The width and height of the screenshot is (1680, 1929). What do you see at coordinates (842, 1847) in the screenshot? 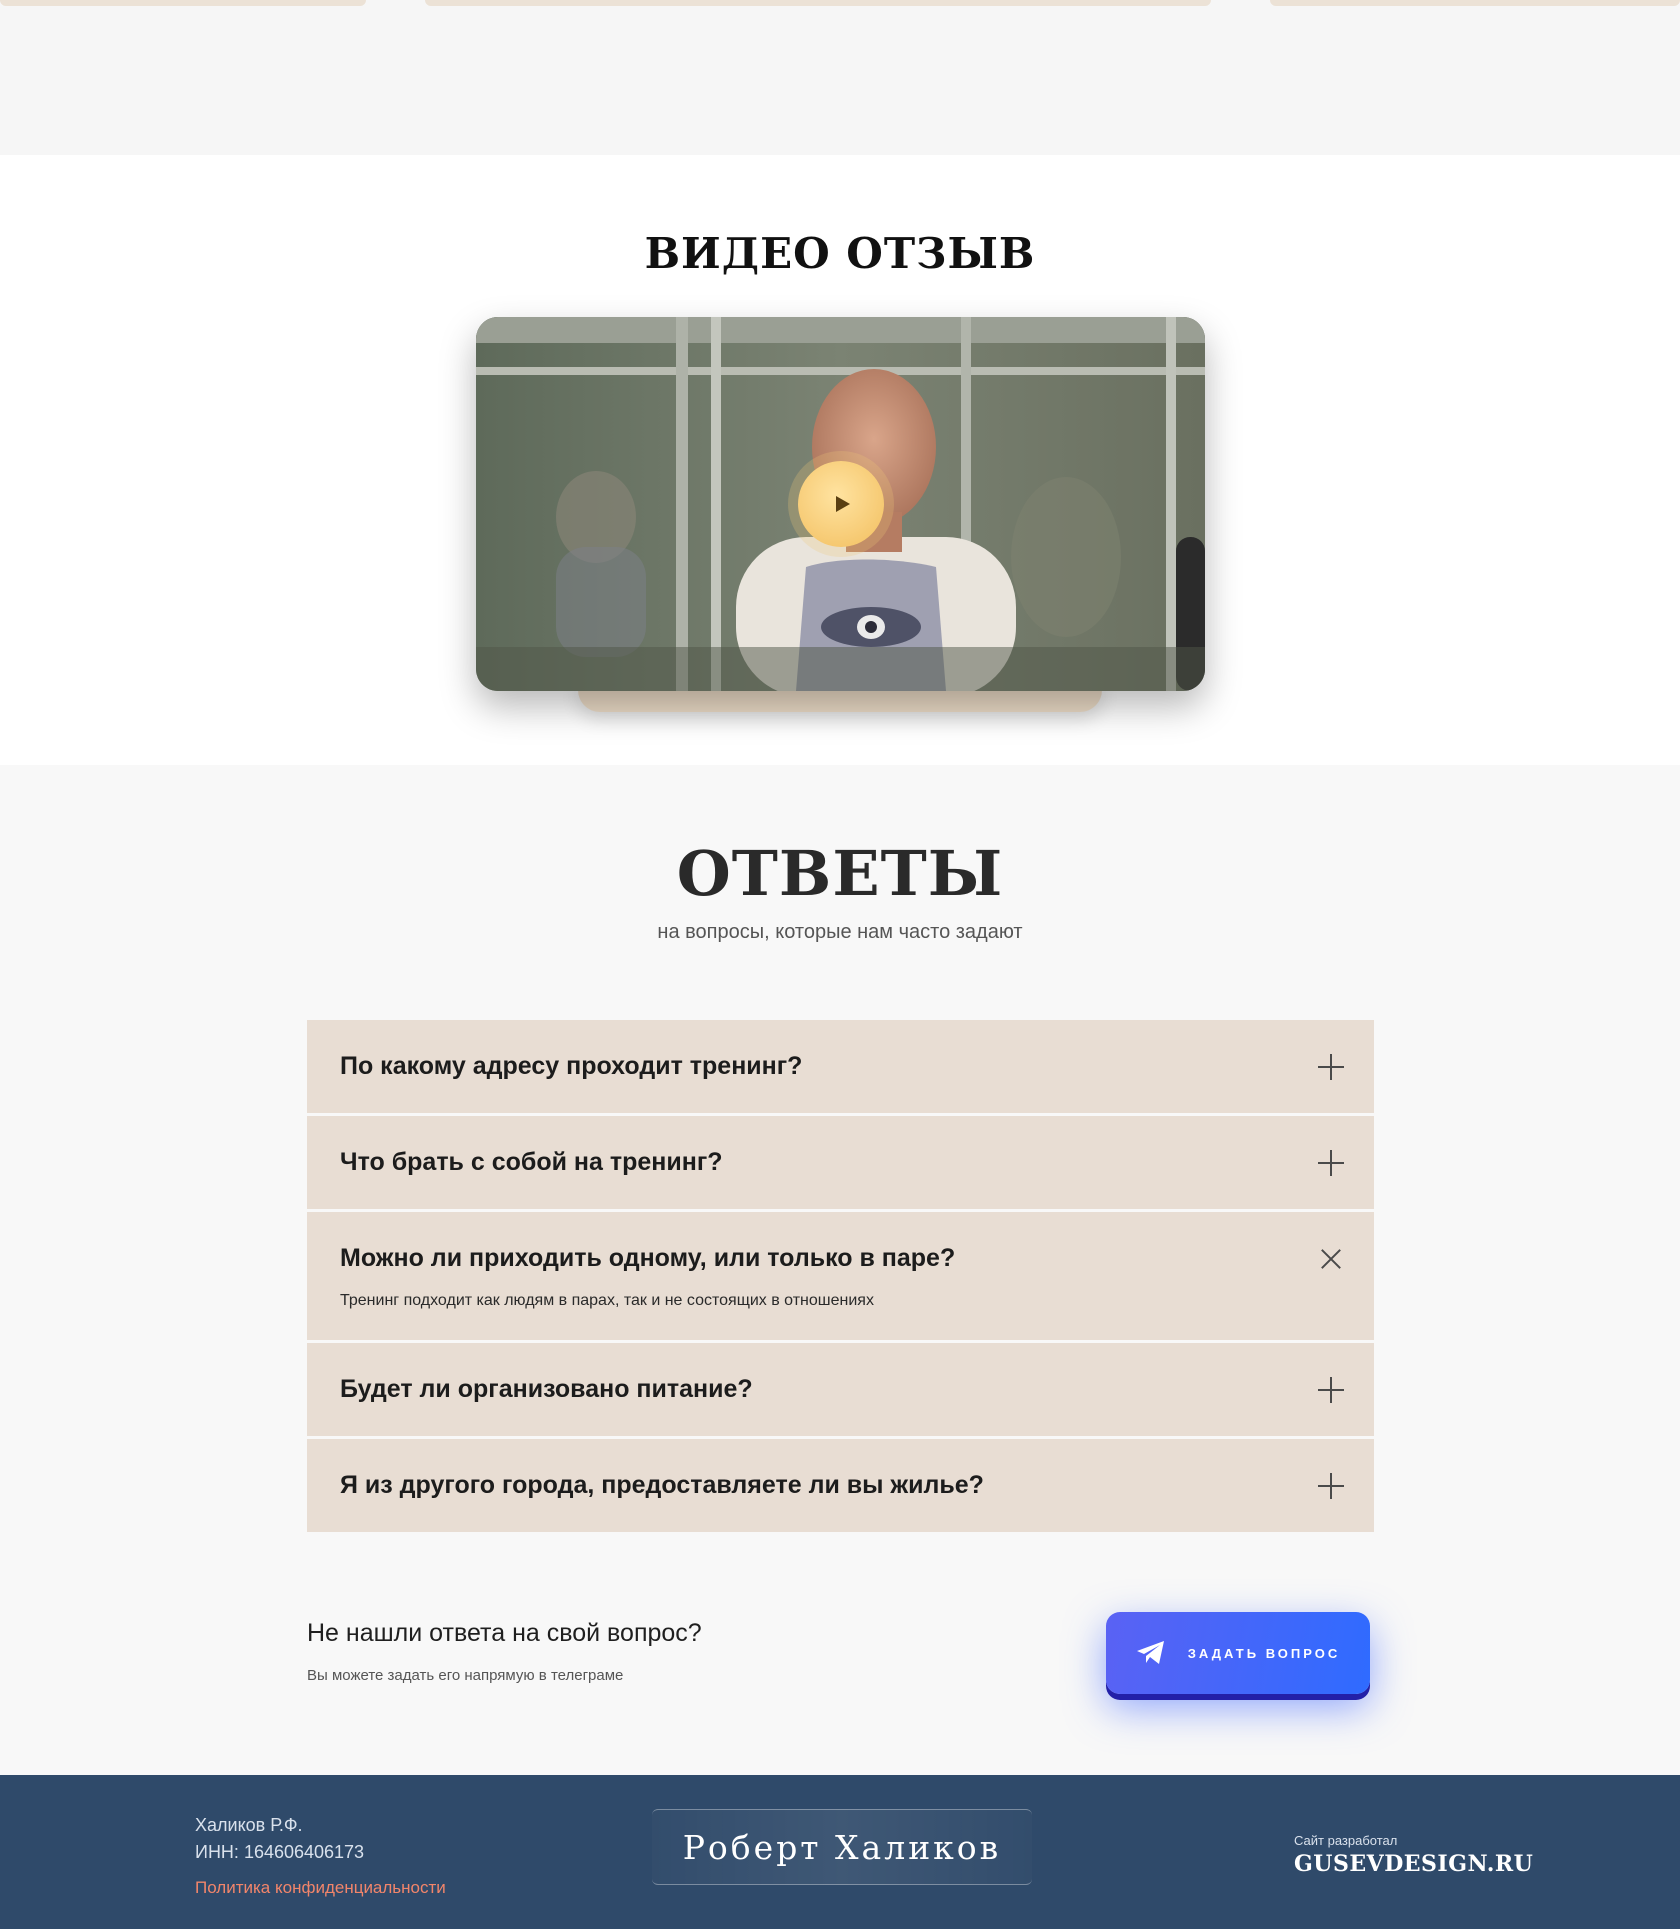
I see `footer-logo: Роберт Халиков` at bounding box center [842, 1847].